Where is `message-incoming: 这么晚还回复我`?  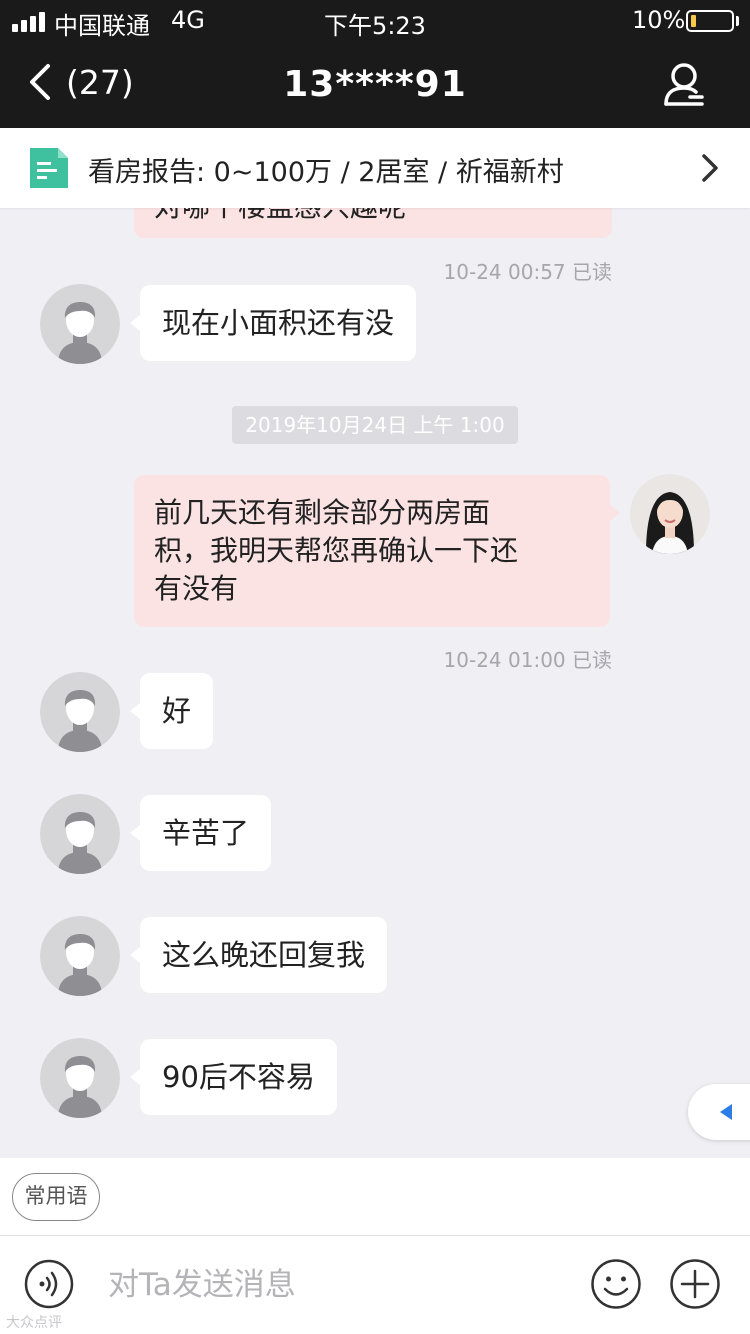 message-incoming: 这么晚还回复我 is located at coordinates (258, 955).